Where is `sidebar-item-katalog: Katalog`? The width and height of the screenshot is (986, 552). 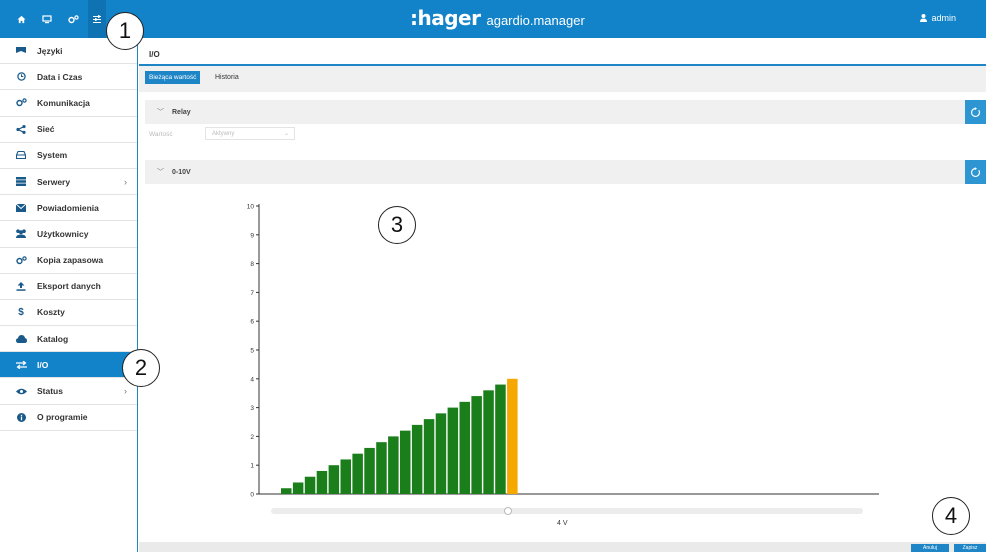 sidebar-item-katalog: Katalog is located at coordinates (68, 339).